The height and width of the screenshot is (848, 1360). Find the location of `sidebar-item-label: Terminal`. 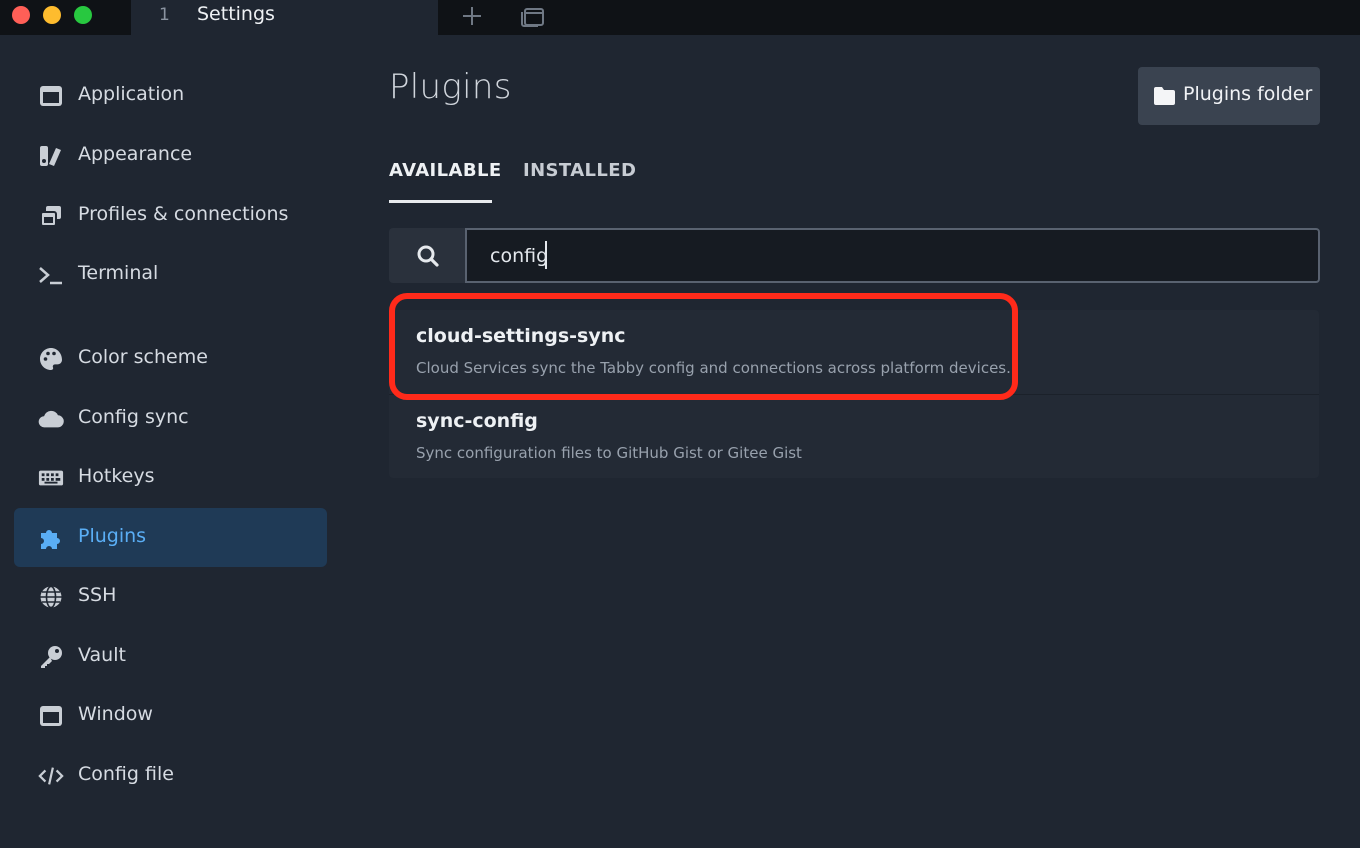

sidebar-item-label: Terminal is located at coordinates (118, 273).